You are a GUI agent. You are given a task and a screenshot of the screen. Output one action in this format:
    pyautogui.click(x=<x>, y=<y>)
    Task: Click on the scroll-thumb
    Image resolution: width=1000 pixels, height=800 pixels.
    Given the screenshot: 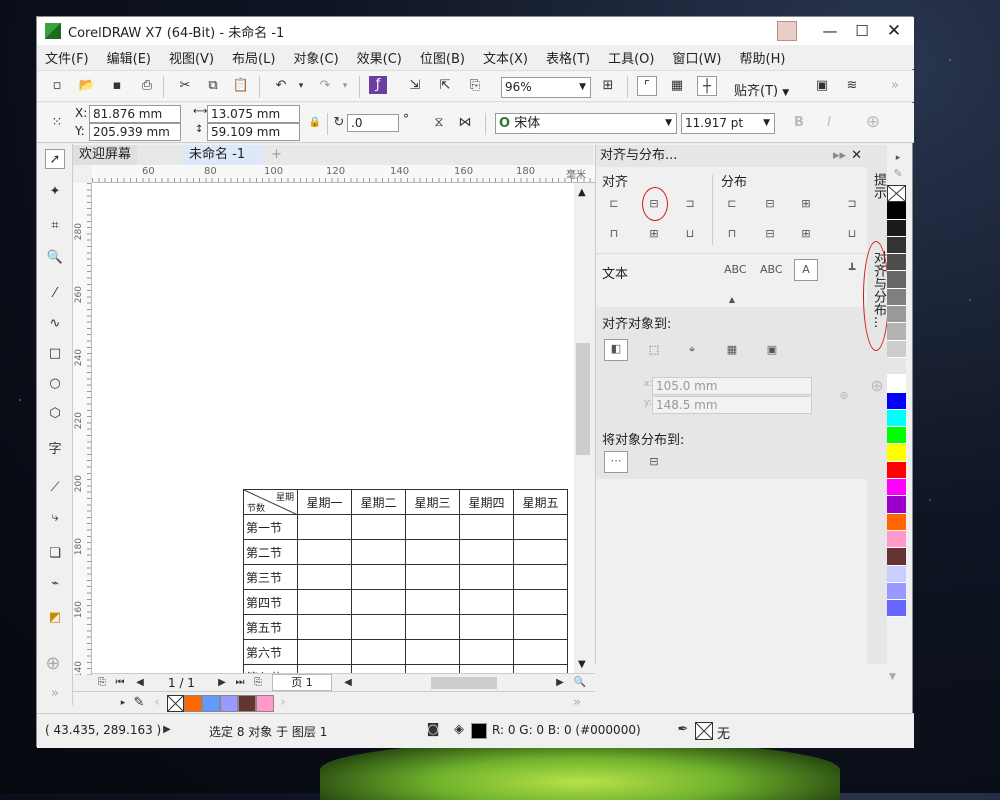 What is the action you would take?
    pyautogui.click(x=583, y=399)
    